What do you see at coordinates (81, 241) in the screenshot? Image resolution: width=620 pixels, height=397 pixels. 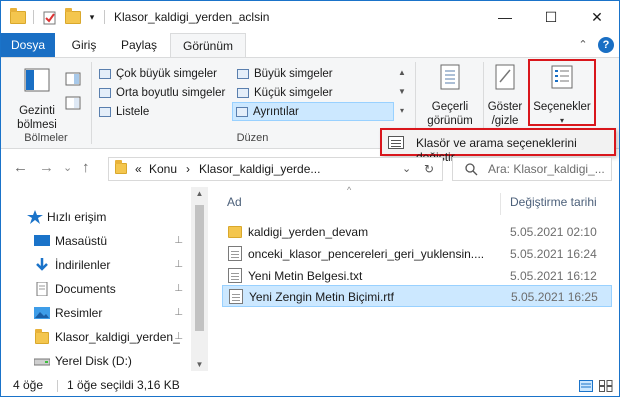 I see `nav-item-label: Masaüstü` at bounding box center [81, 241].